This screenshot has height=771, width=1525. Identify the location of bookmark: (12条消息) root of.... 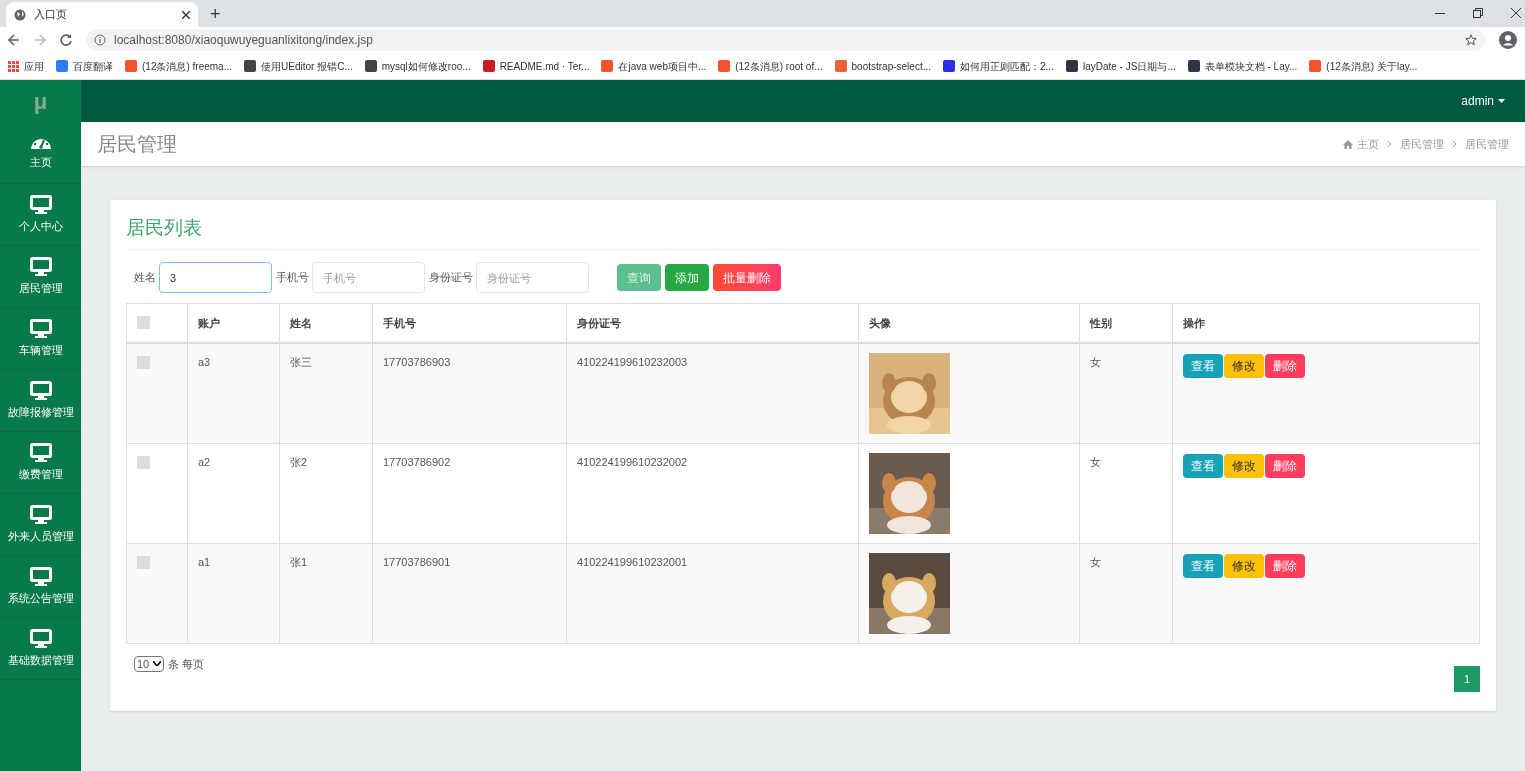
(770, 66).